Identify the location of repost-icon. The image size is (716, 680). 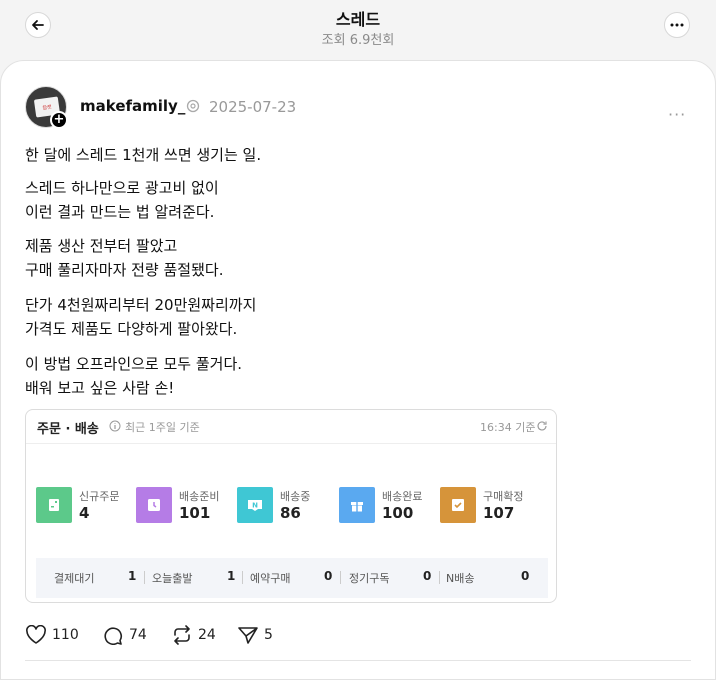
(182, 635).